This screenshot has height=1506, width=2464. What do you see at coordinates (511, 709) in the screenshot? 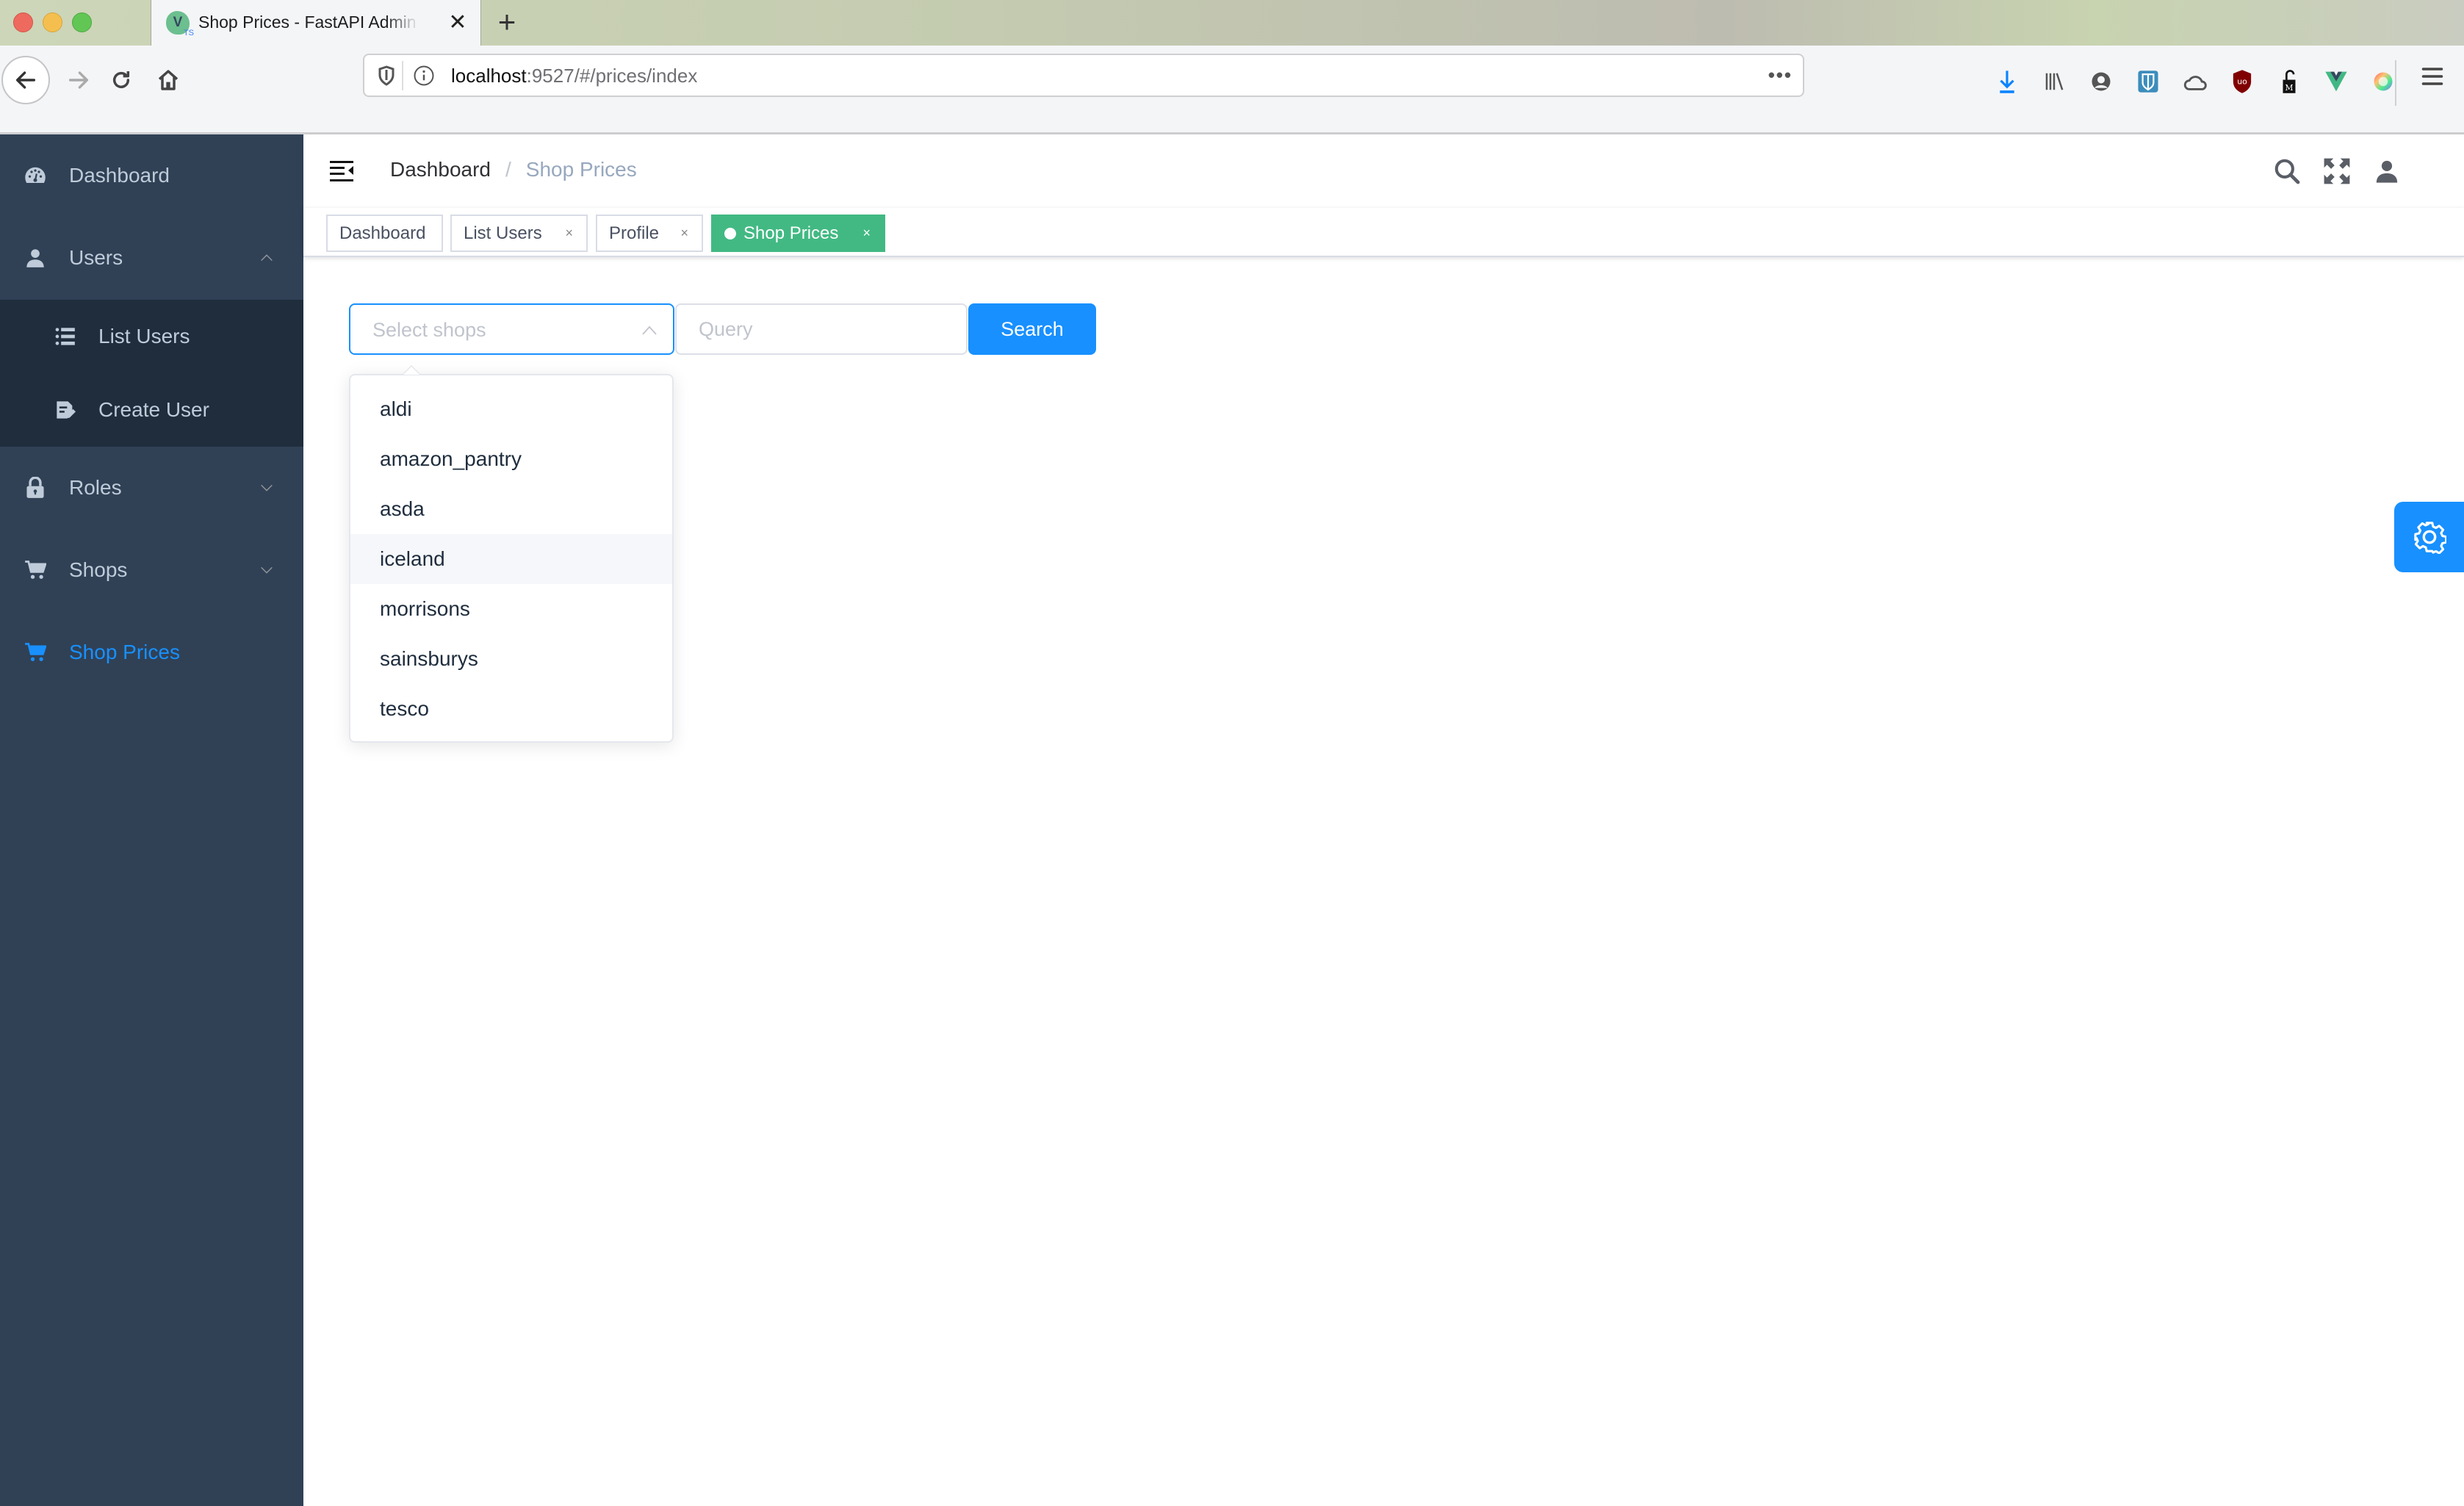
I see `shop-option-tesco: tesco` at bounding box center [511, 709].